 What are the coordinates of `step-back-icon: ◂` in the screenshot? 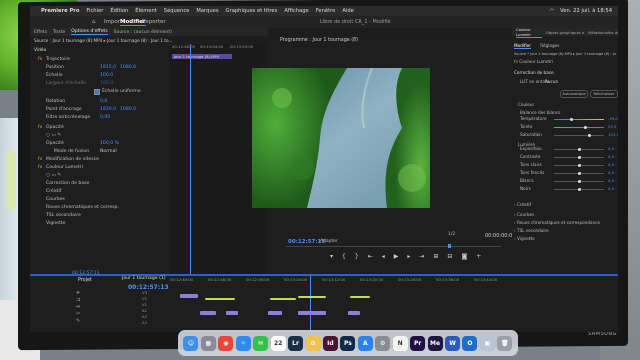 It's located at (383, 257).